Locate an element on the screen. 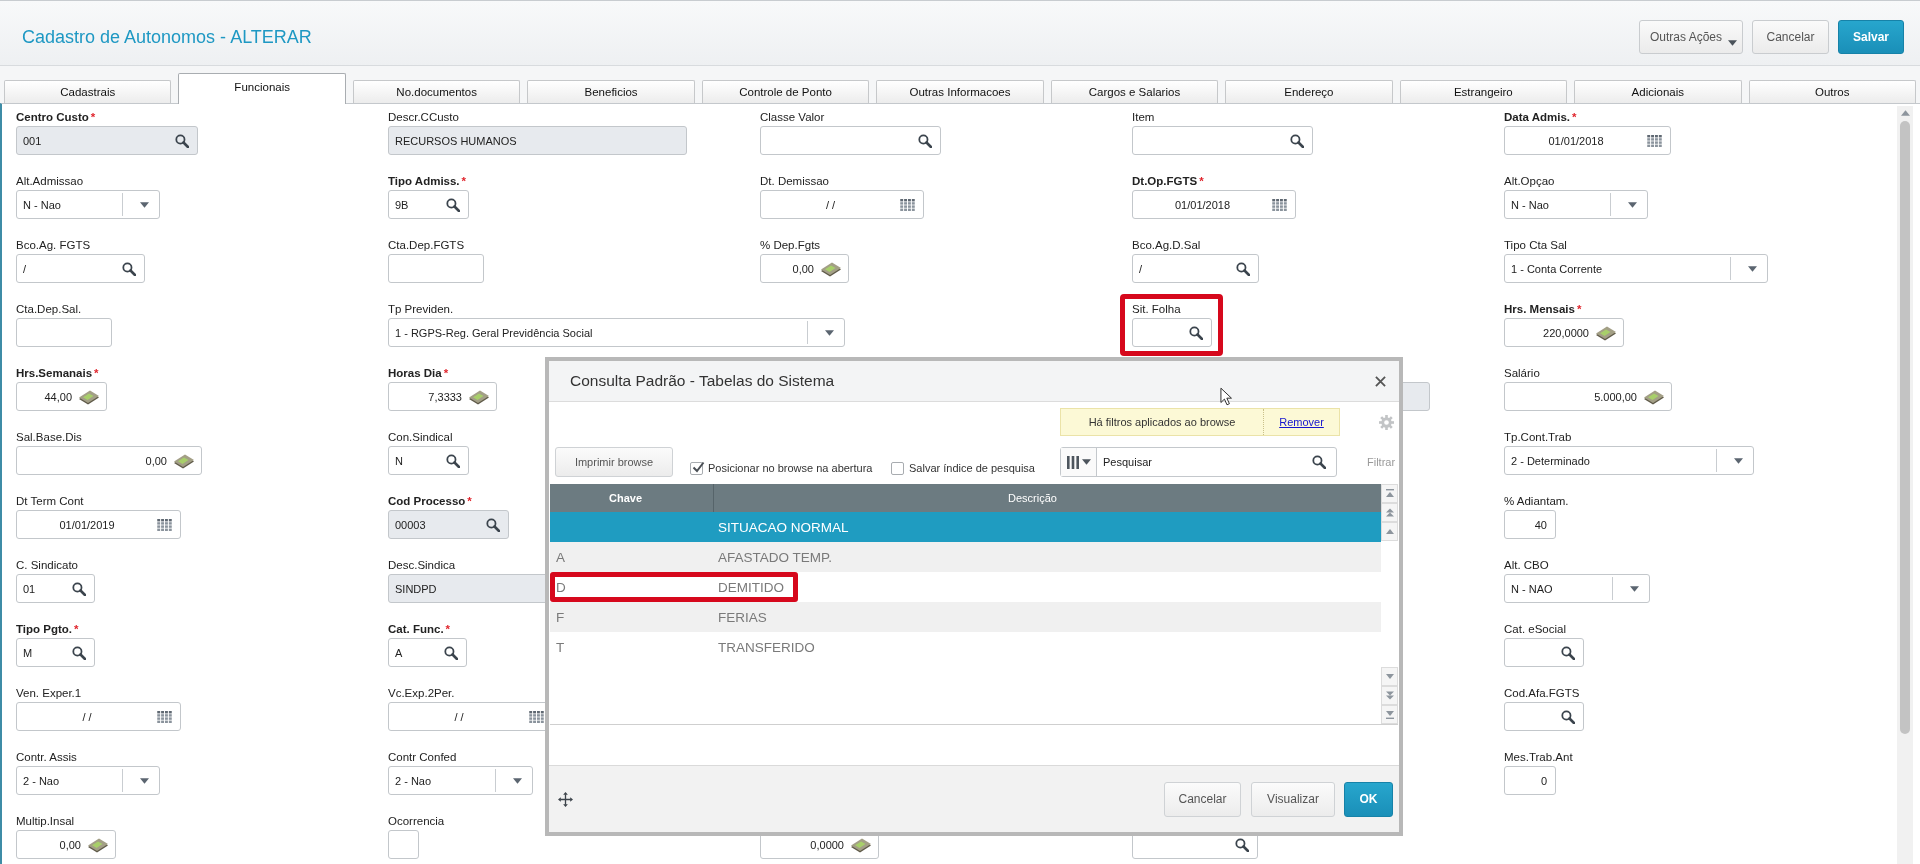 Image resolution: width=1920 pixels, height=864 pixels. index-dropdown is located at coordinates (1079, 462).